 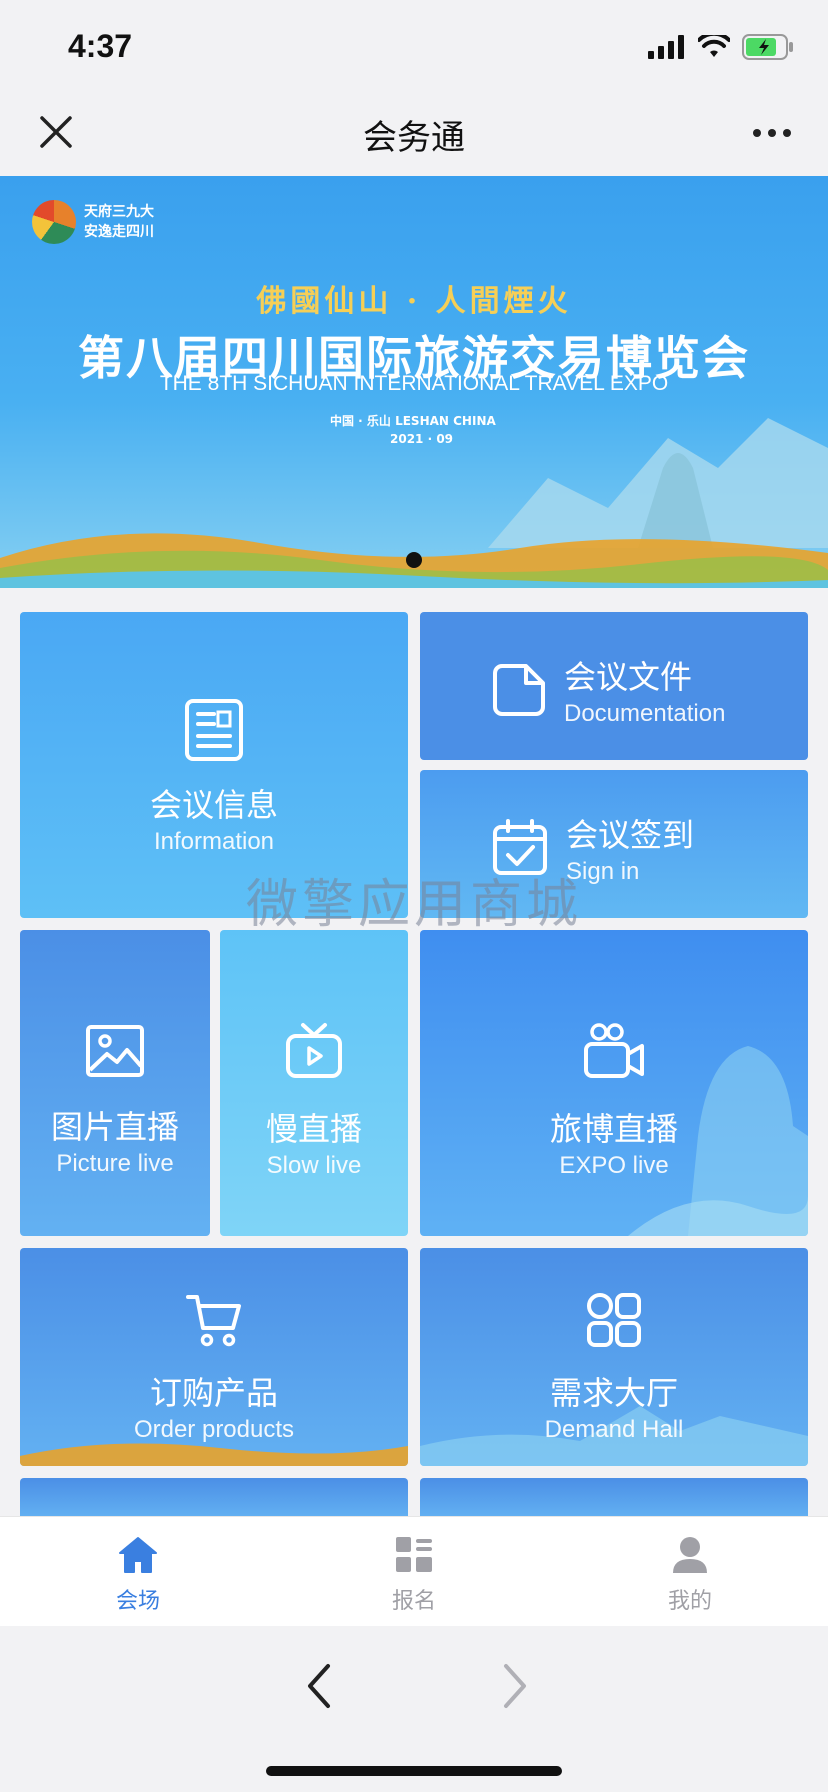 What do you see at coordinates (115, 1051) in the screenshot?
I see `image-icon` at bounding box center [115, 1051].